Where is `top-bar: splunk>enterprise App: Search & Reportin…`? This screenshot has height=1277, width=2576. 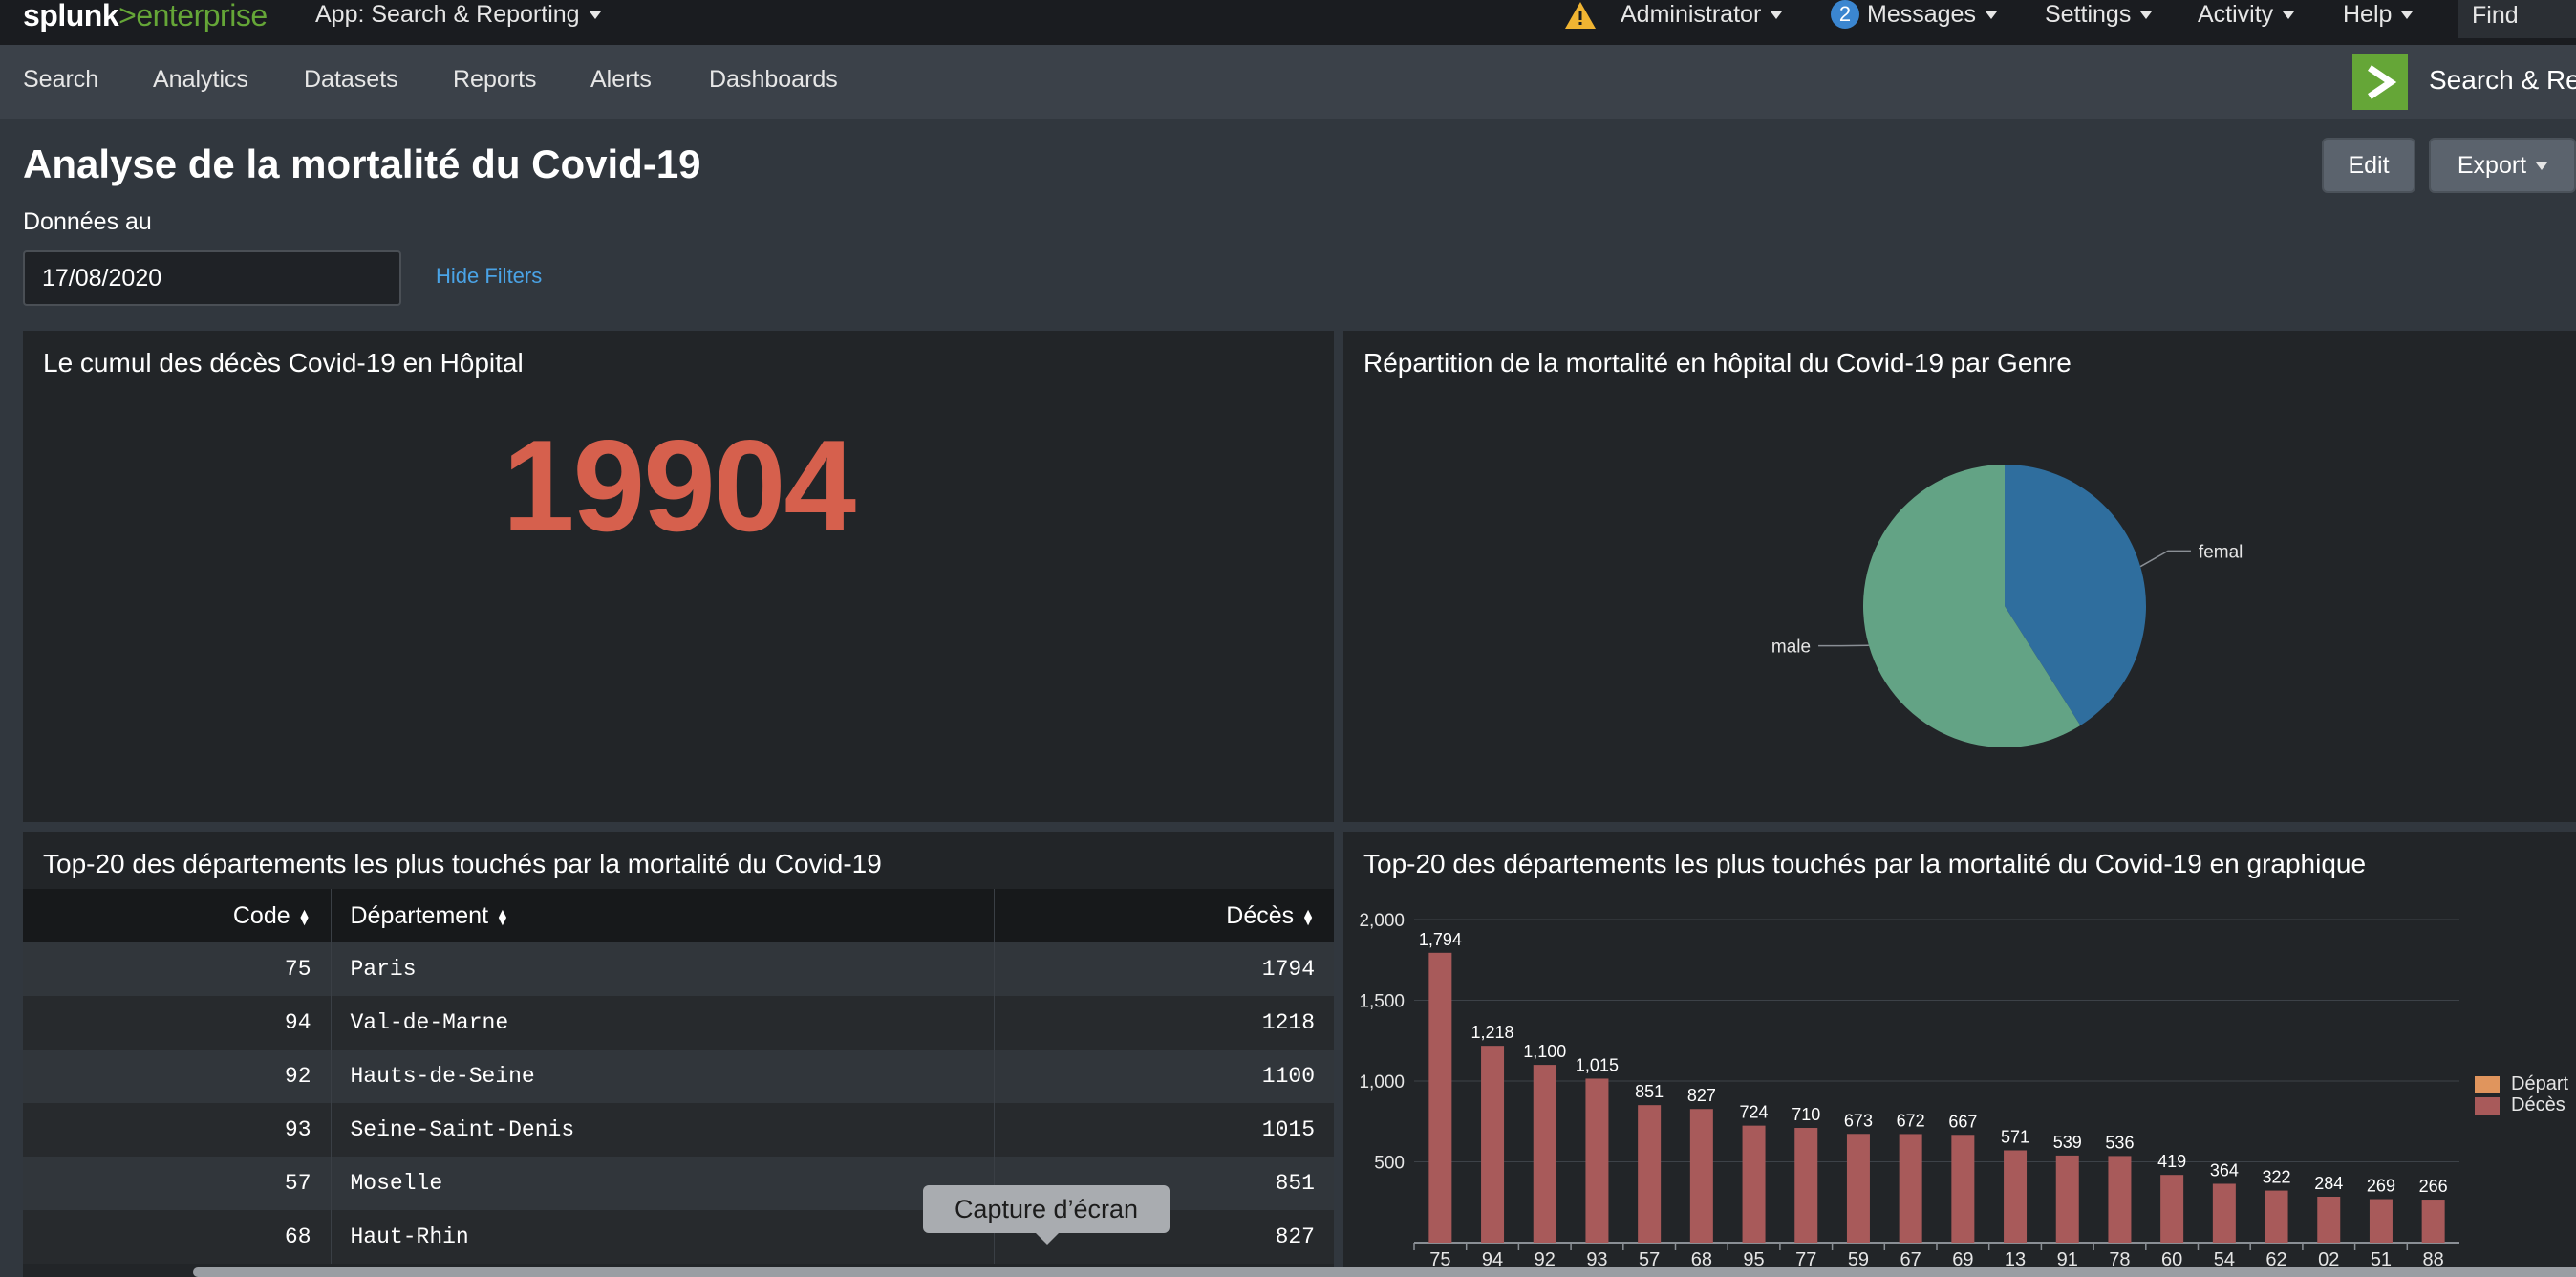
top-bar: splunk>enterprise App: Search & Reportin… is located at coordinates (1288, 22).